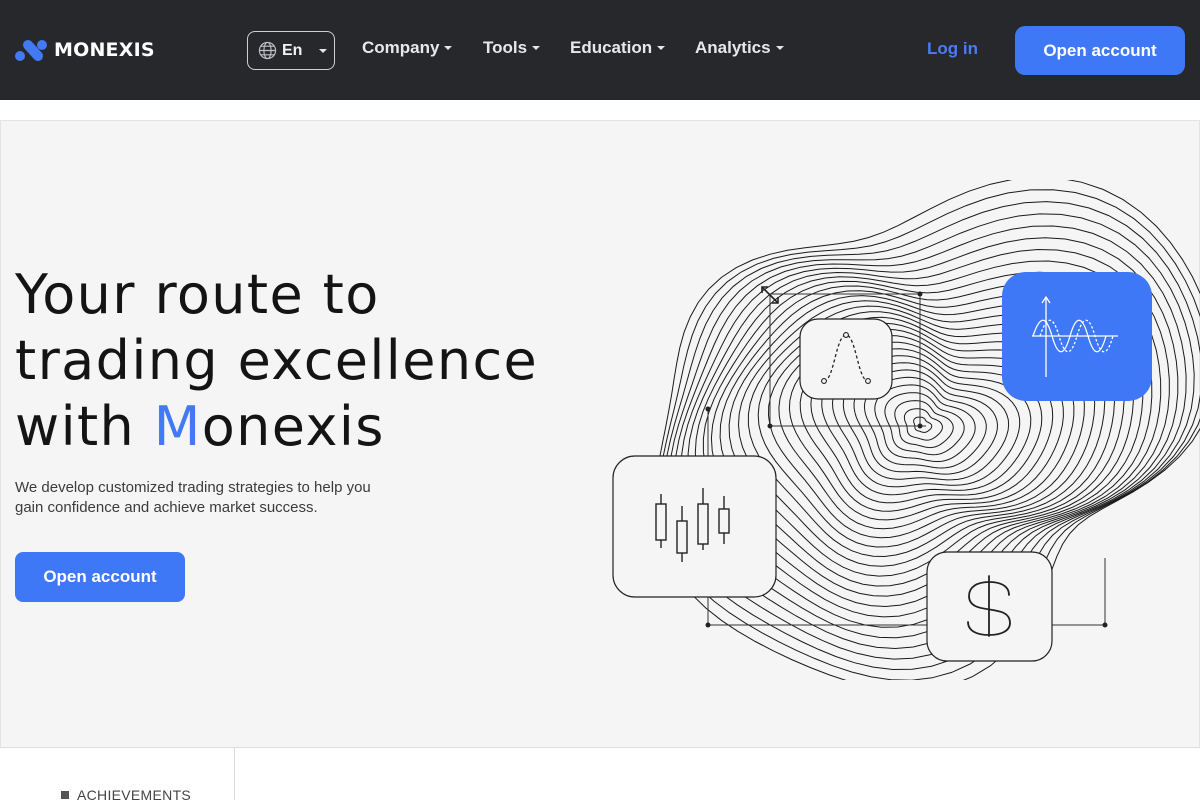  What do you see at coordinates (401, 47) in the screenshot?
I see `nav-item-label: Company` at bounding box center [401, 47].